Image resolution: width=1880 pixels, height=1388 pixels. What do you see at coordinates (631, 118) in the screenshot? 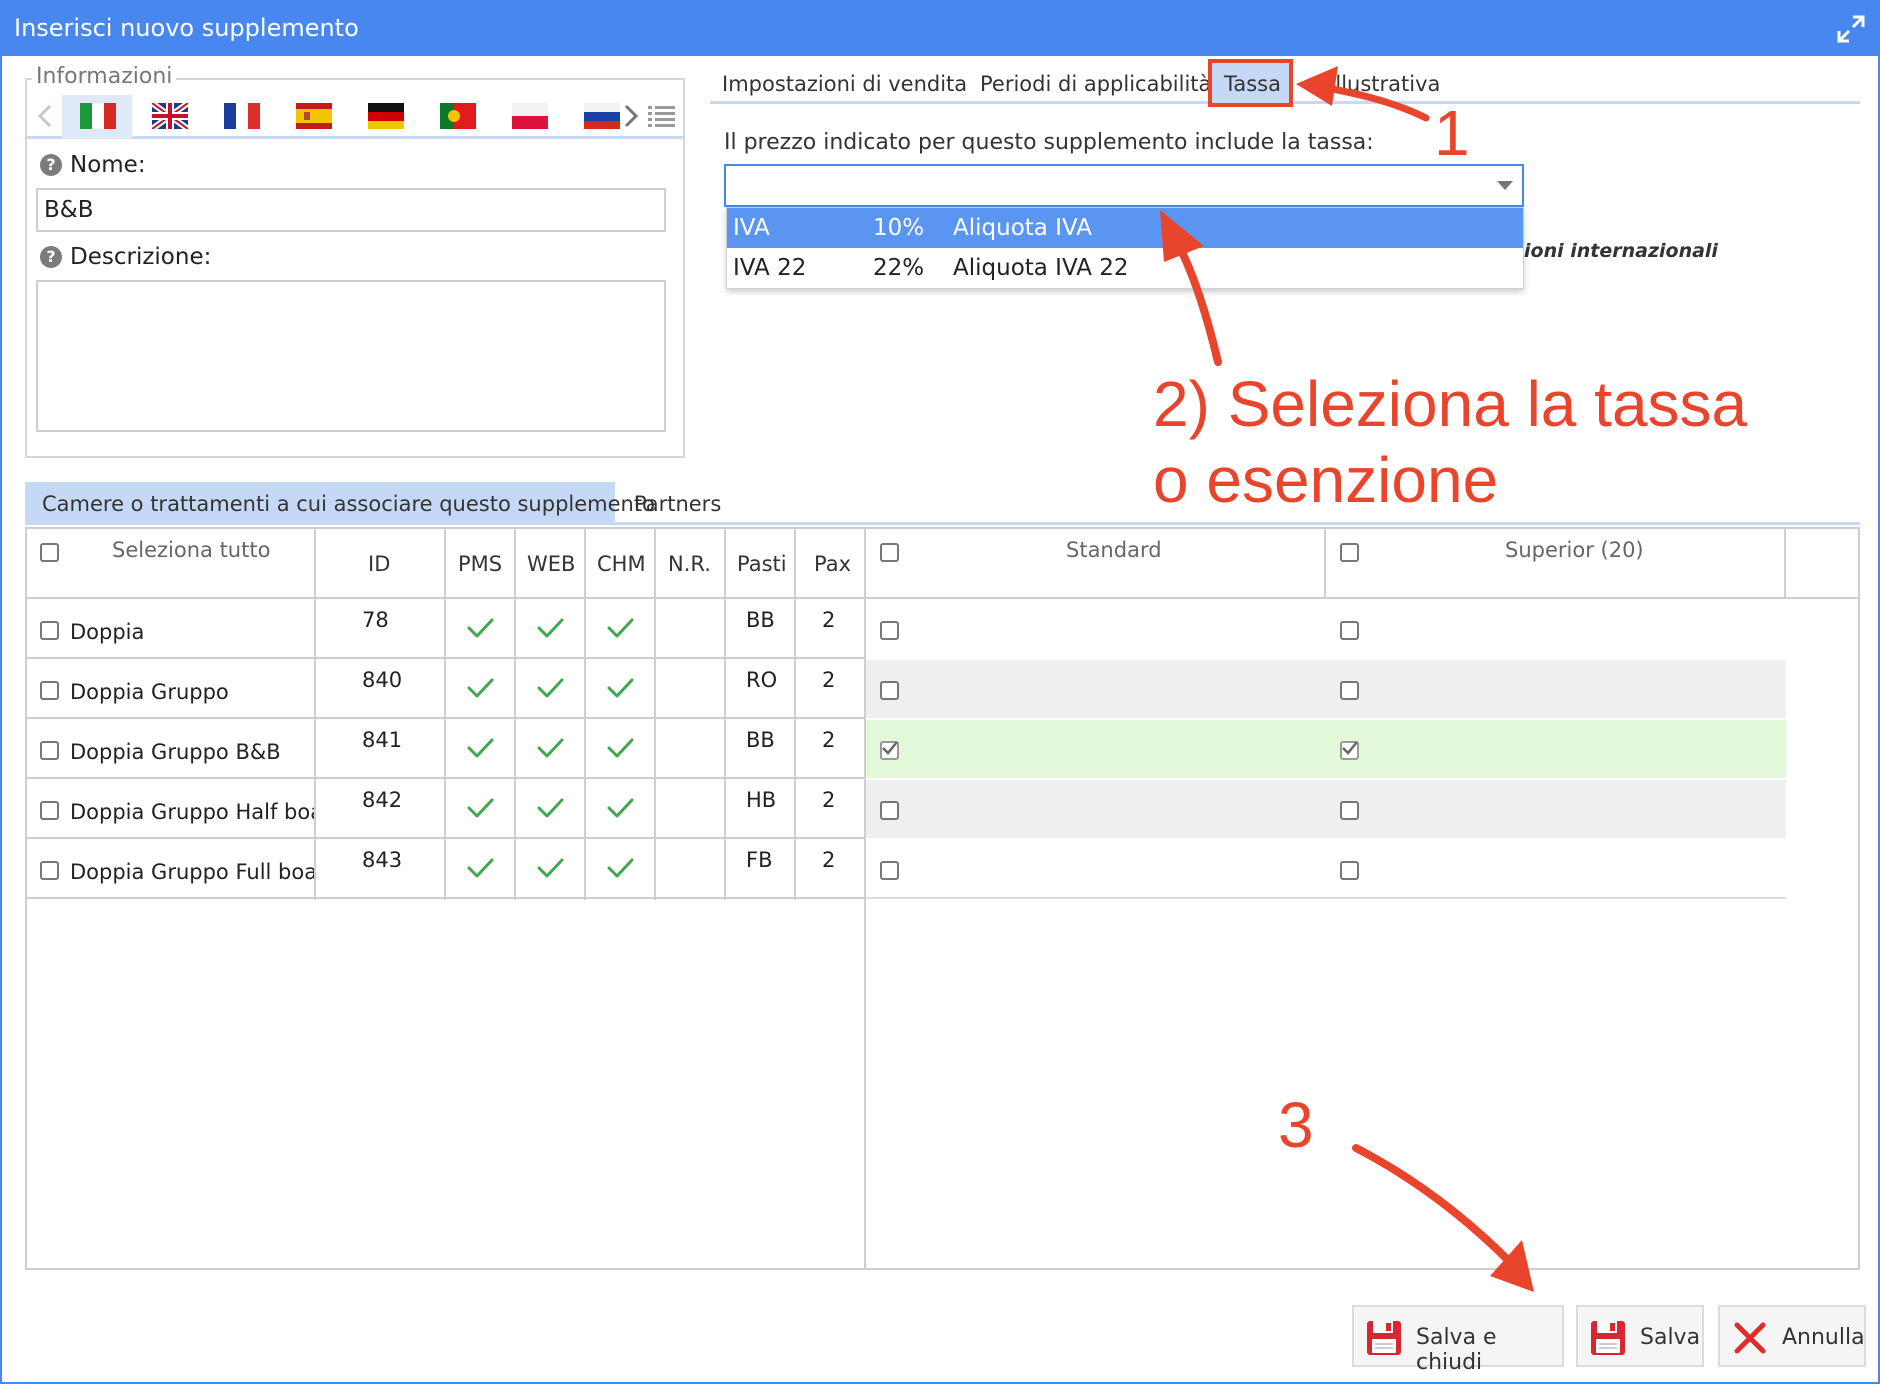
I see `chevron-right-icon` at bounding box center [631, 118].